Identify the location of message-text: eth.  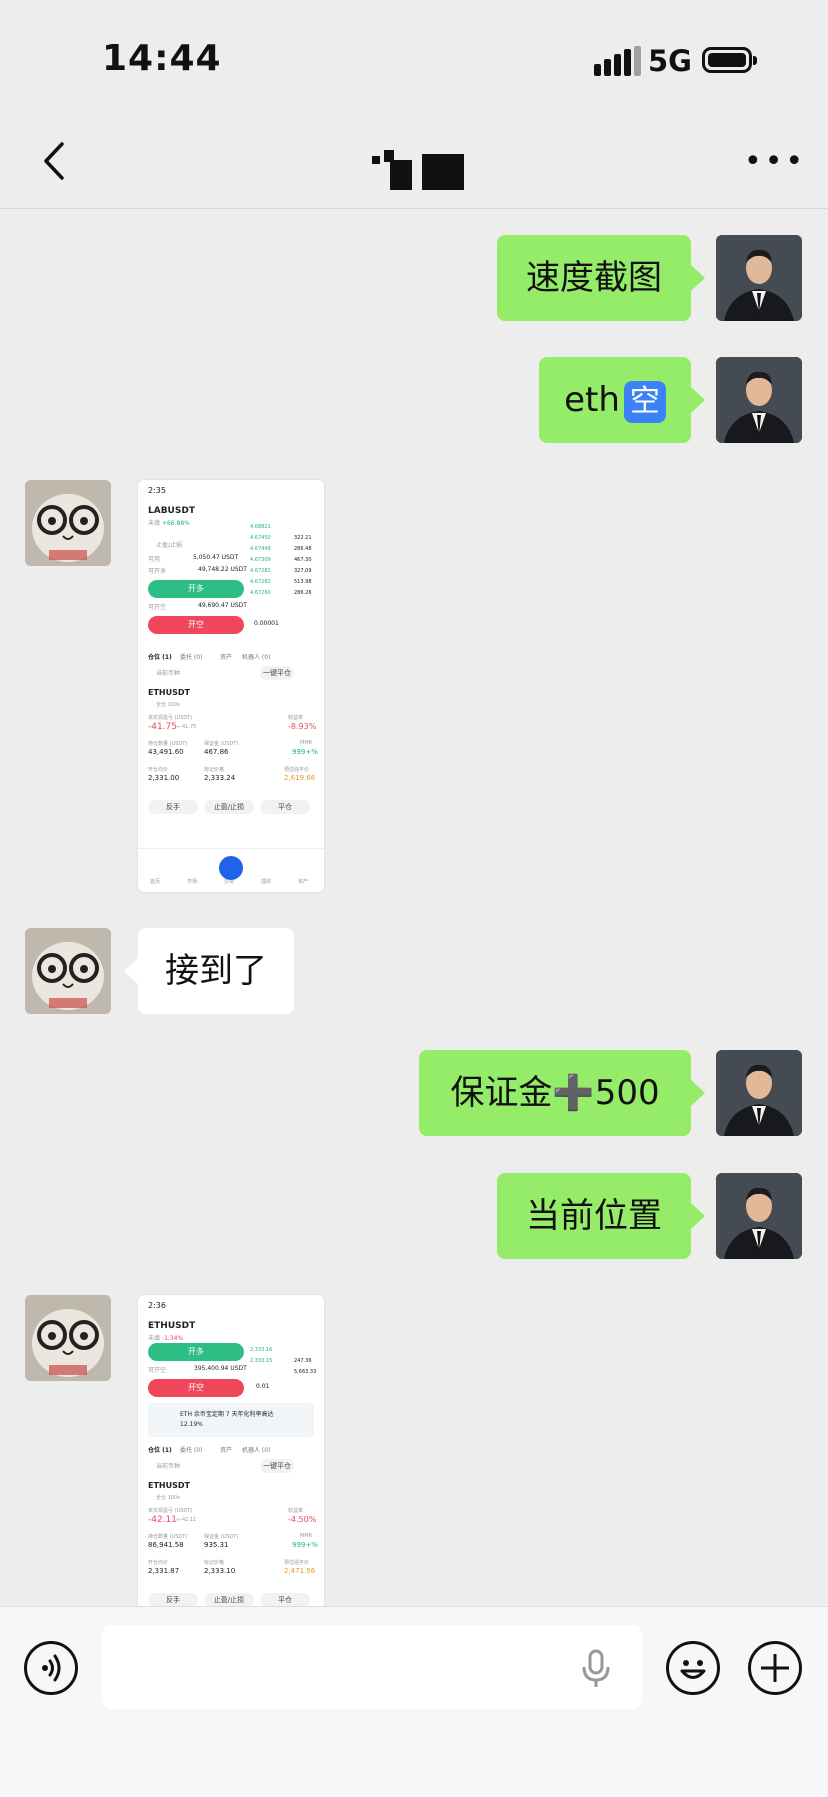
(592, 400).